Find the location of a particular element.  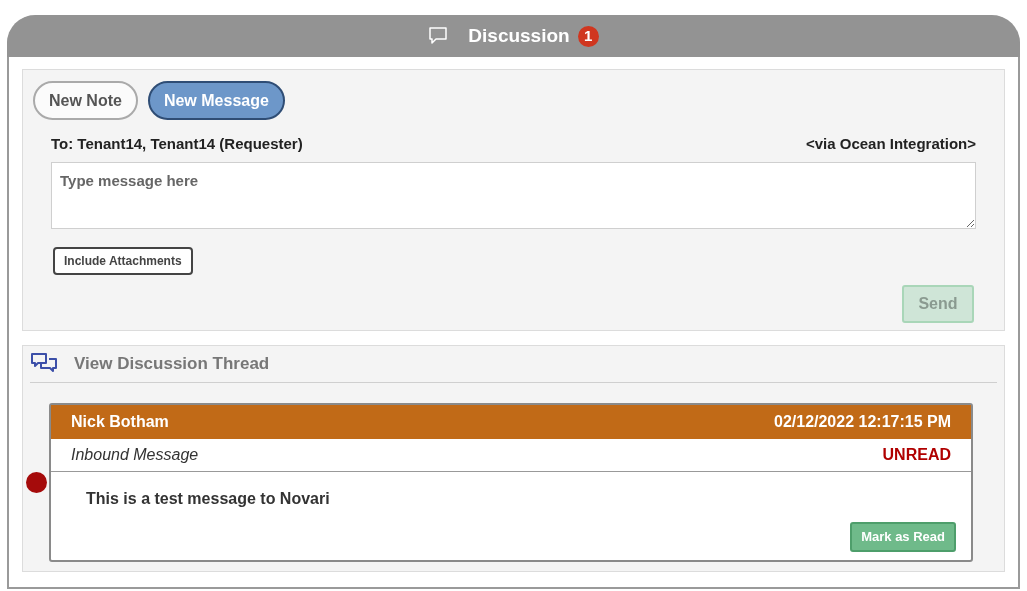

mark-read-button: Mark as Read is located at coordinates (903, 537).